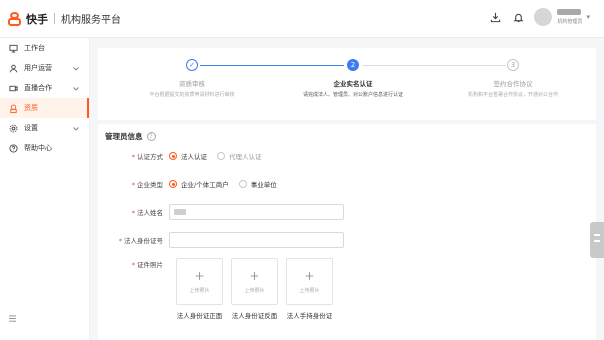 This screenshot has height=340, width=604. I want to click on help-icon, so click(13, 148).